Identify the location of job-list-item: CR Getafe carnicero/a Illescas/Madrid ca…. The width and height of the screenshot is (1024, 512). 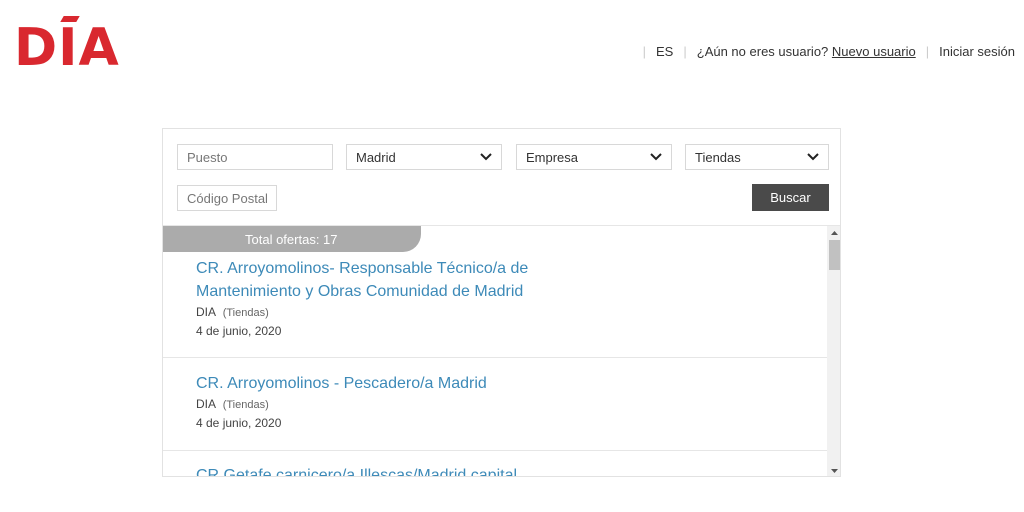
(495, 470).